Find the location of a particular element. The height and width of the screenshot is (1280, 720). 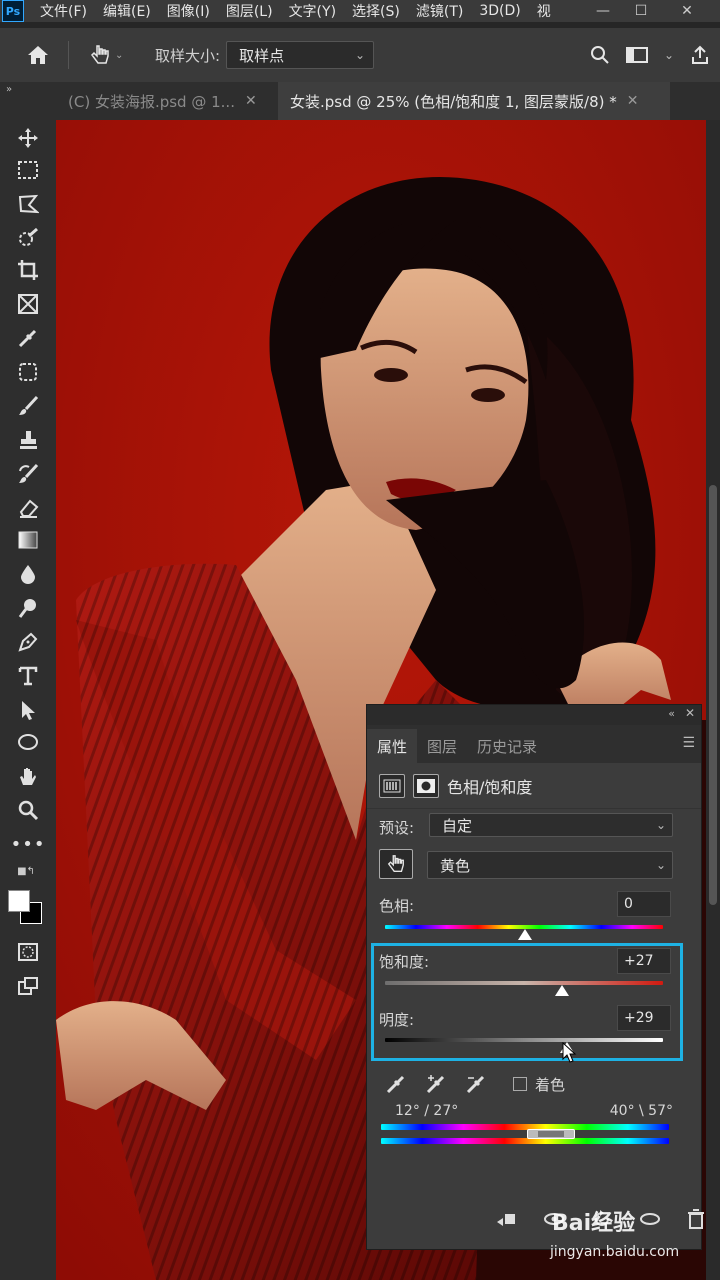

visibility-icon is located at coordinates (650, 1219).